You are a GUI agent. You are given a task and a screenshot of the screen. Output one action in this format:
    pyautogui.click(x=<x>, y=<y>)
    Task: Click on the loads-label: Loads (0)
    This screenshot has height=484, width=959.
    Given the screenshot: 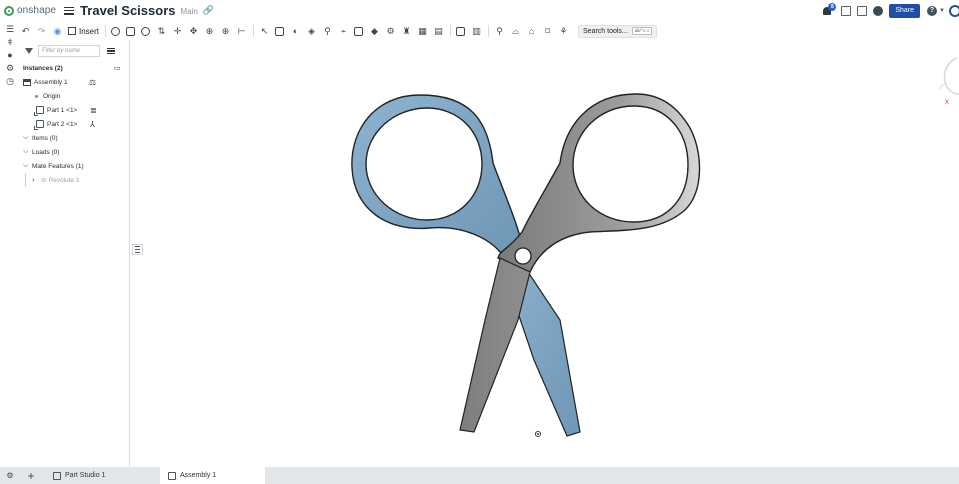 What is the action you would take?
    pyautogui.click(x=46, y=152)
    